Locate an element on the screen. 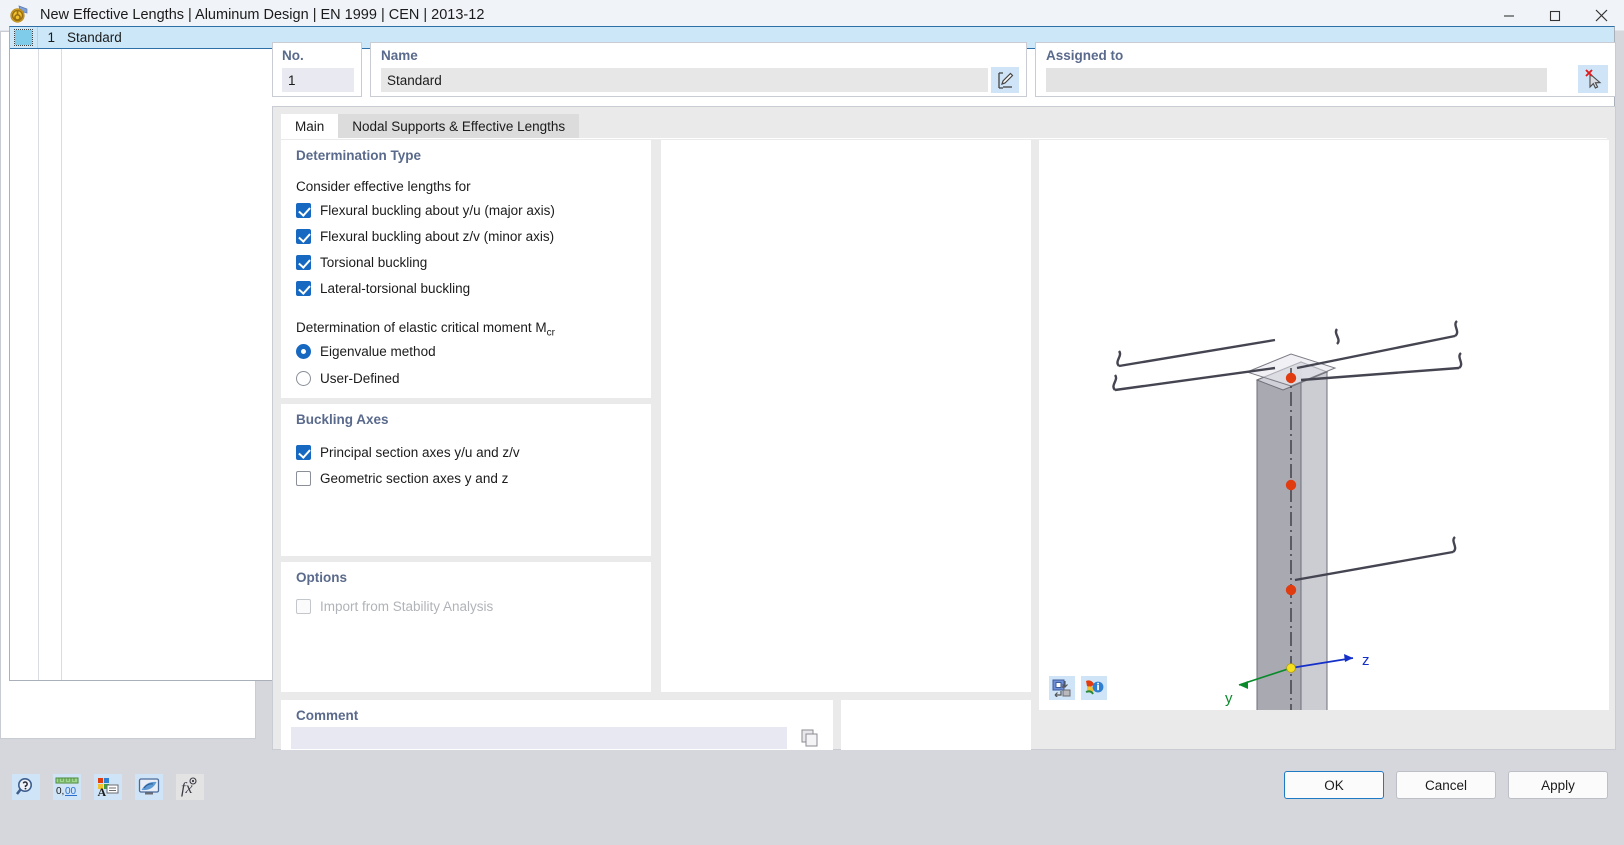 This screenshot has height=845, width=1624. tab-underline is located at coordinates (944, 138).